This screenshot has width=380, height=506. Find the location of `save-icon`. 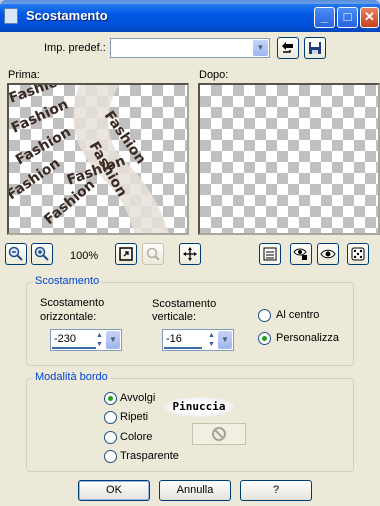

save-icon is located at coordinates (315, 48).